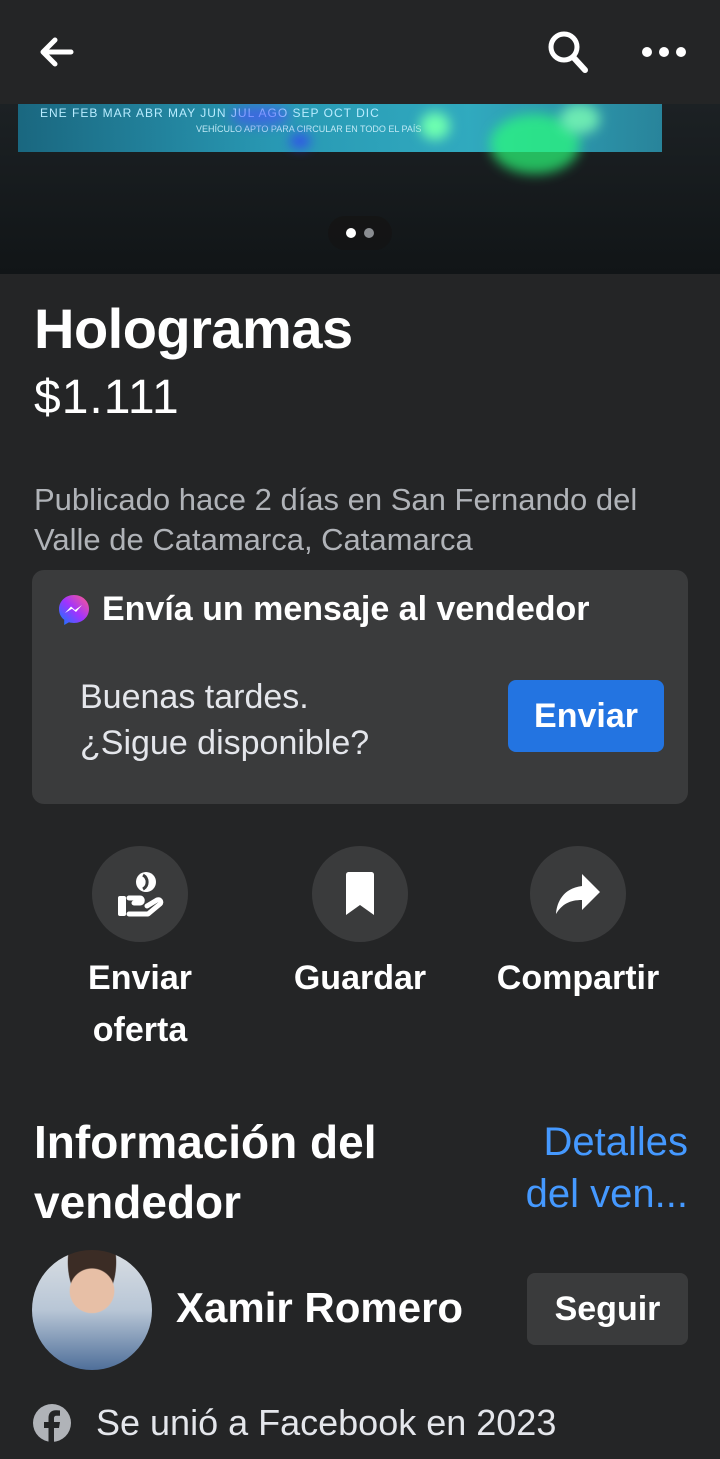 This screenshot has width=720, height=1459. Describe the element at coordinates (140, 978) in the screenshot. I see `send-offer-label-line-1: Enviar` at that location.